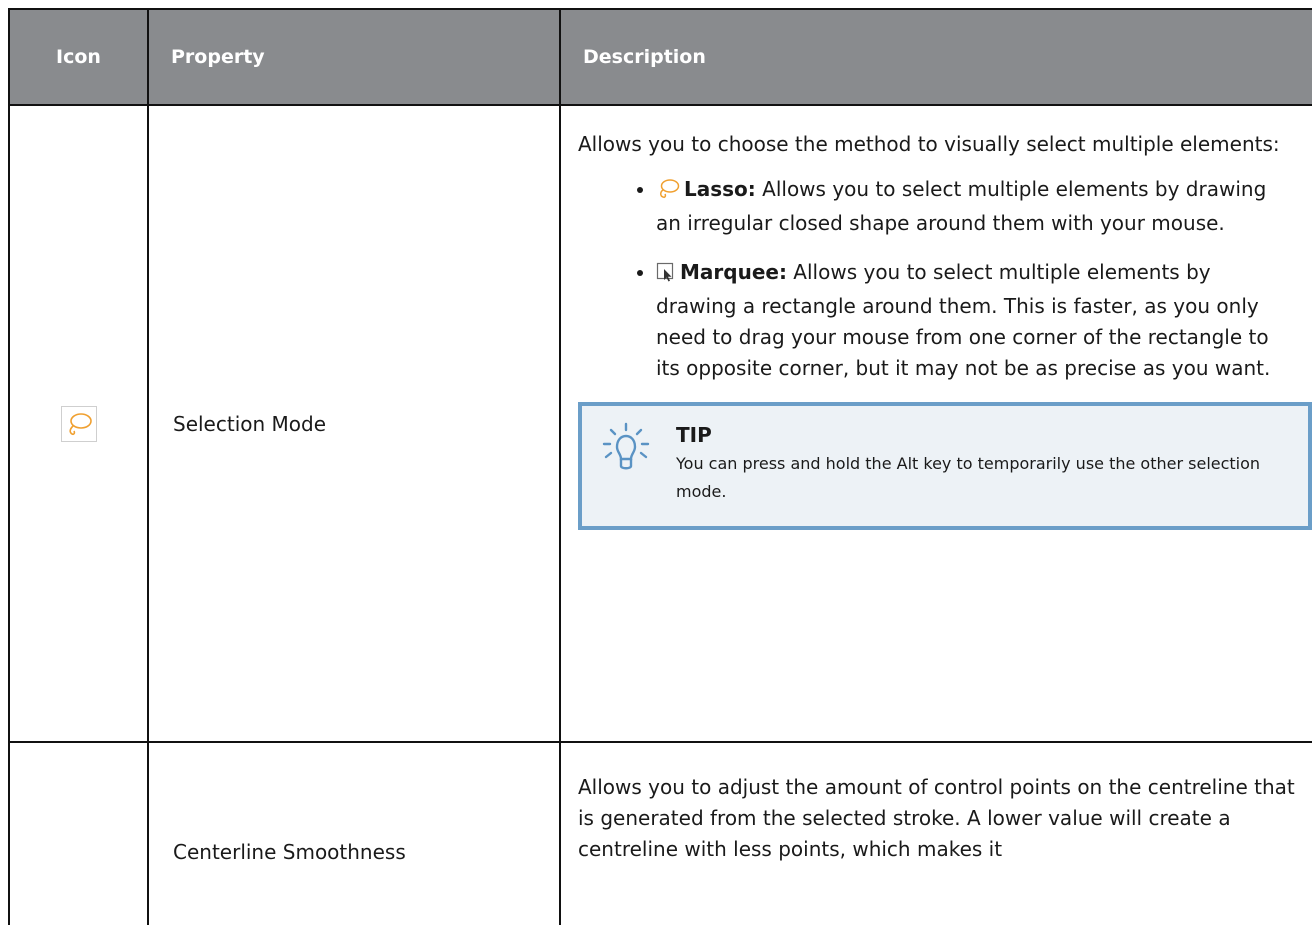 Image resolution: width=1312 pixels, height=925 pixels. What do you see at coordinates (78, 57) in the screenshot?
I see `header-icon: Icon` at bounding box center [78, 57].